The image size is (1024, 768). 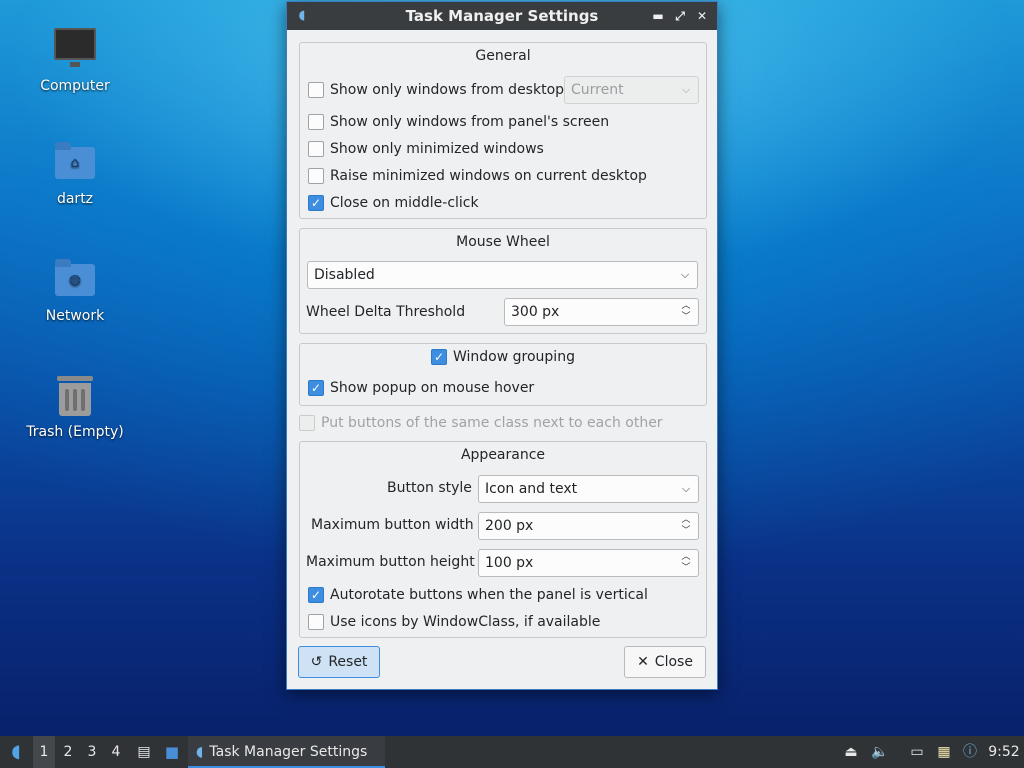 What do you see at coordinates (144, 752) in the screenshot?
I see `file-manager-icon: ▤` at bounding box center [144, 752].